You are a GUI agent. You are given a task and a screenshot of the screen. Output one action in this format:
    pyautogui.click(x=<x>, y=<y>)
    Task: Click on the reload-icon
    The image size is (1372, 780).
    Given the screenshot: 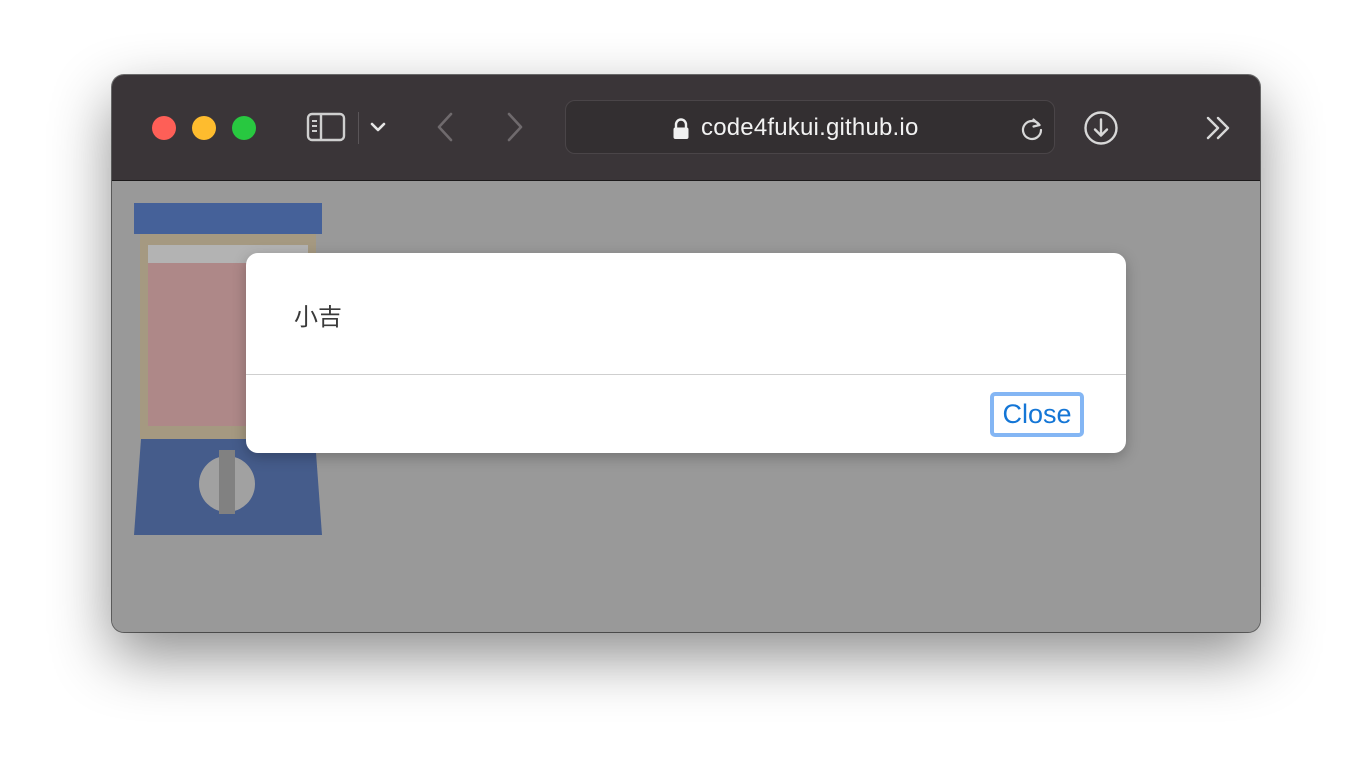 What is the action you would take?
    pyautogui.click(x=1032, y=129)
    